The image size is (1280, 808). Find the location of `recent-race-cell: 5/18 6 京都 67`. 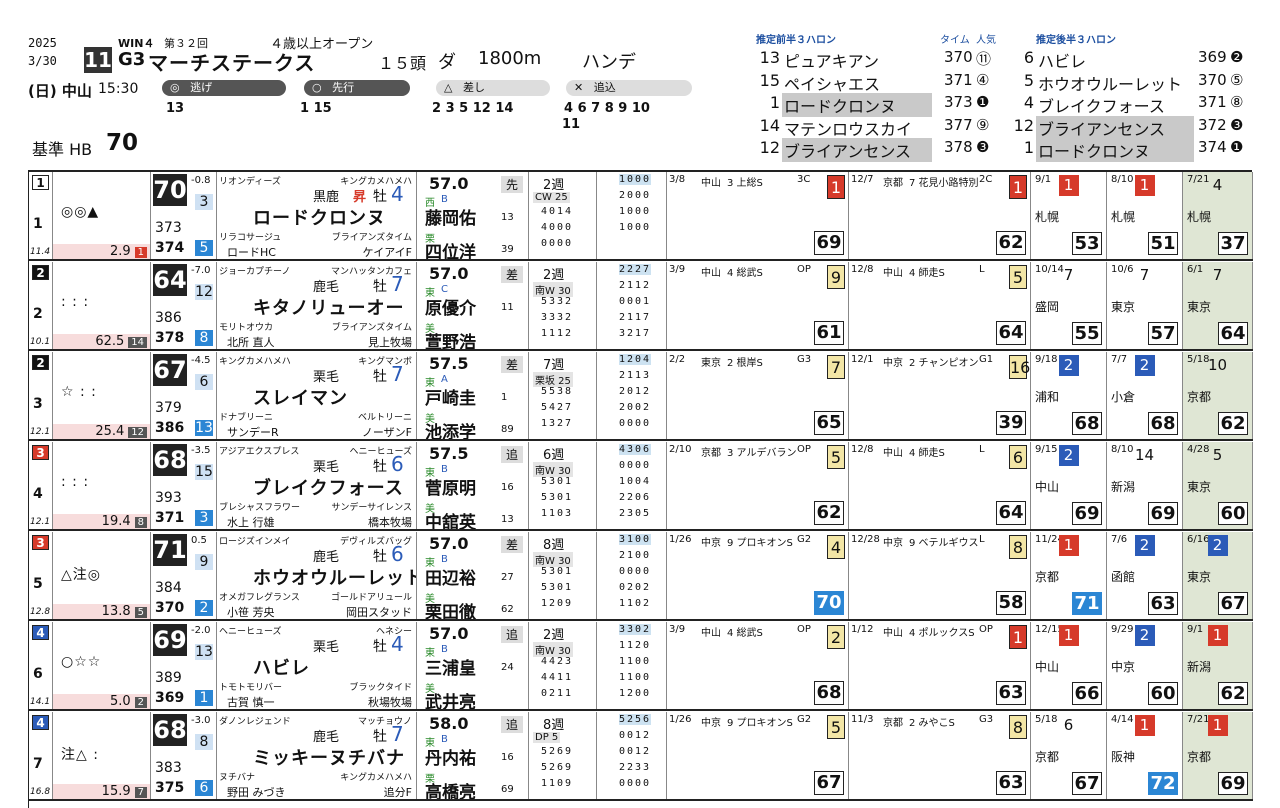

recent-race-cell: 5/18 6 京都 67 is located at coordinates (1069, 755).